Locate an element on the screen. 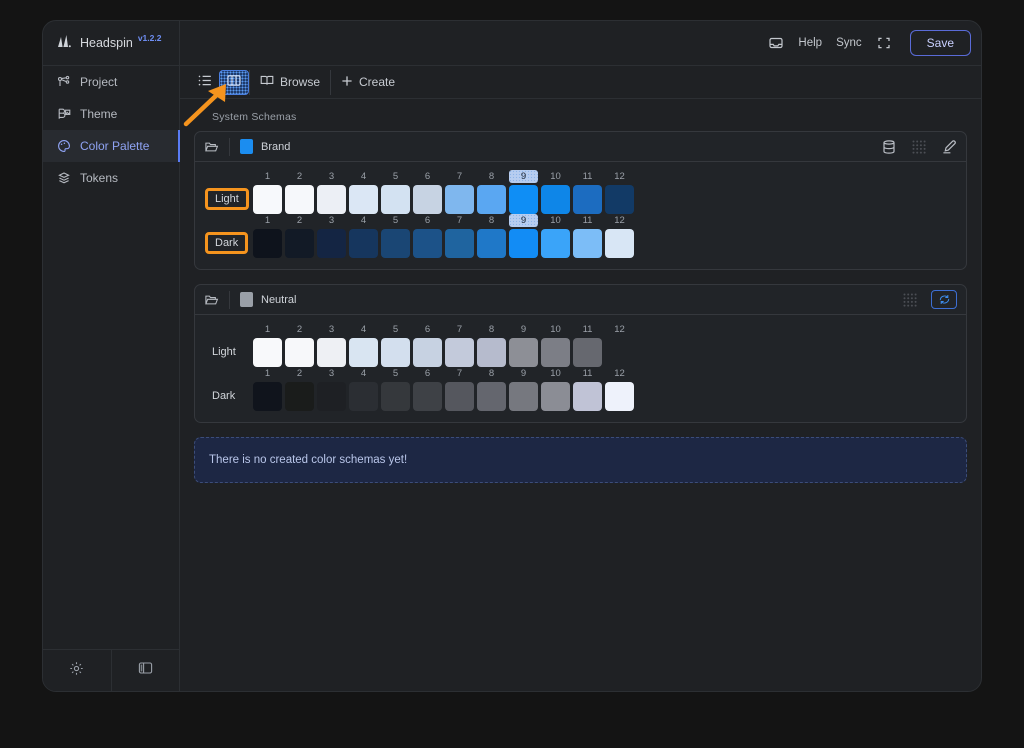  sidebar-item-color-palette: Color Palette is located at coordinates (111, 146).